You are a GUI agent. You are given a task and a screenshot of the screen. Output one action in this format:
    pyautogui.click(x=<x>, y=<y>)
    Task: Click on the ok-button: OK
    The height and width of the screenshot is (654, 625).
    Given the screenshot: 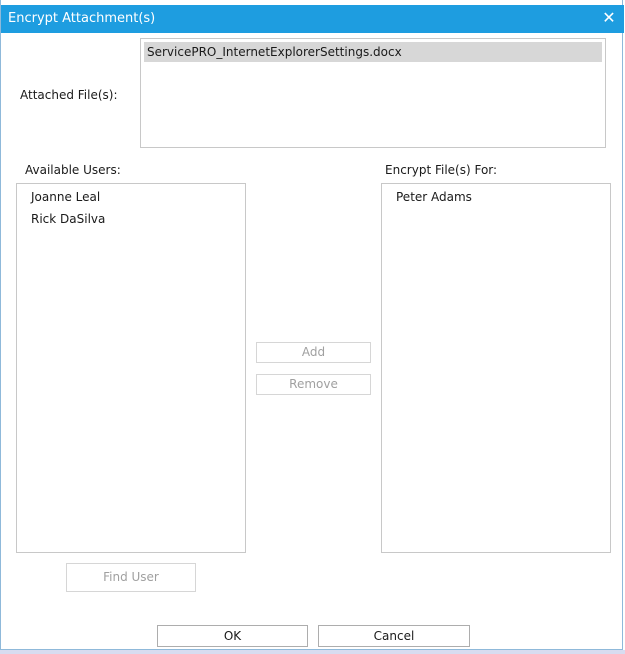 What is the action you would take?
    pyautogui.click(x=232, y=636)
    